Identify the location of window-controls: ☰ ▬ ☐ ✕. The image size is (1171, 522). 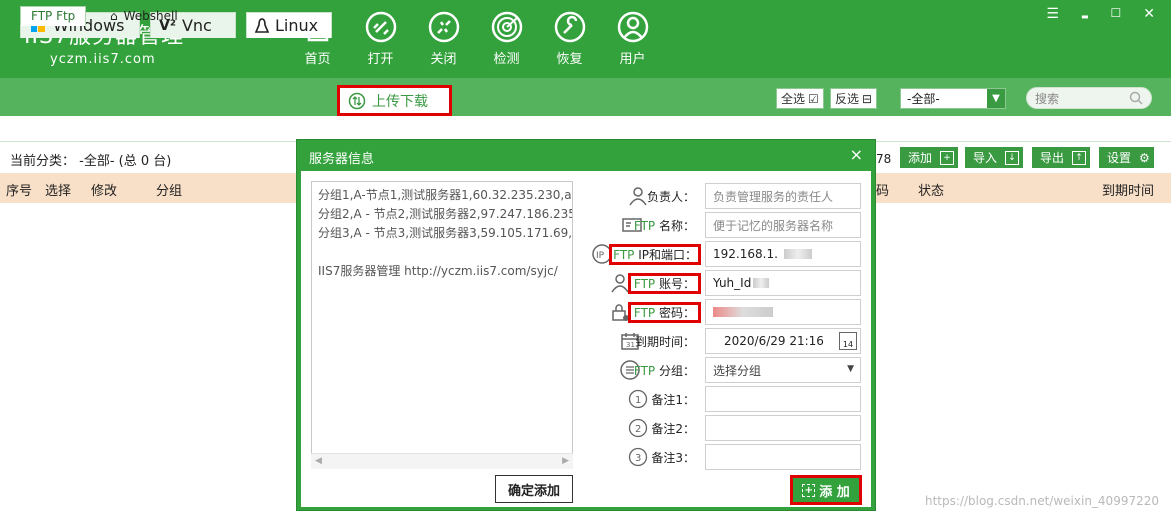
(1100, 14).